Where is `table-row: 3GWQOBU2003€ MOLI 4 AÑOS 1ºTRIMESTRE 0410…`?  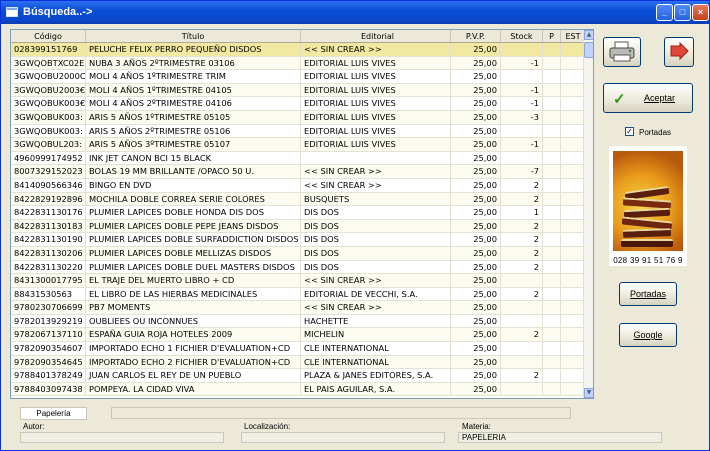
table-row: 3GWQOBU2003€ MOLI 4 AÑOS 1ºTRIMESTRE 0410… is located at coordinates (298, 90).